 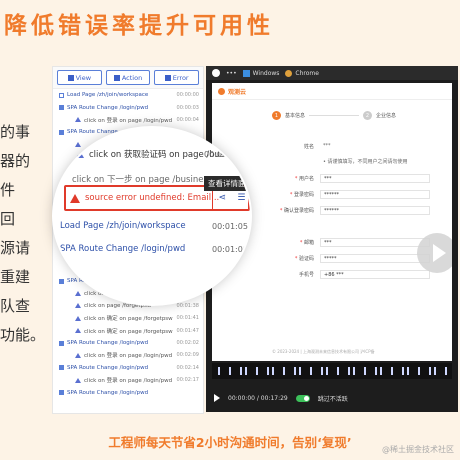 I want to click on form-label-text: 确认登录密码, so click(x=298, y=210).